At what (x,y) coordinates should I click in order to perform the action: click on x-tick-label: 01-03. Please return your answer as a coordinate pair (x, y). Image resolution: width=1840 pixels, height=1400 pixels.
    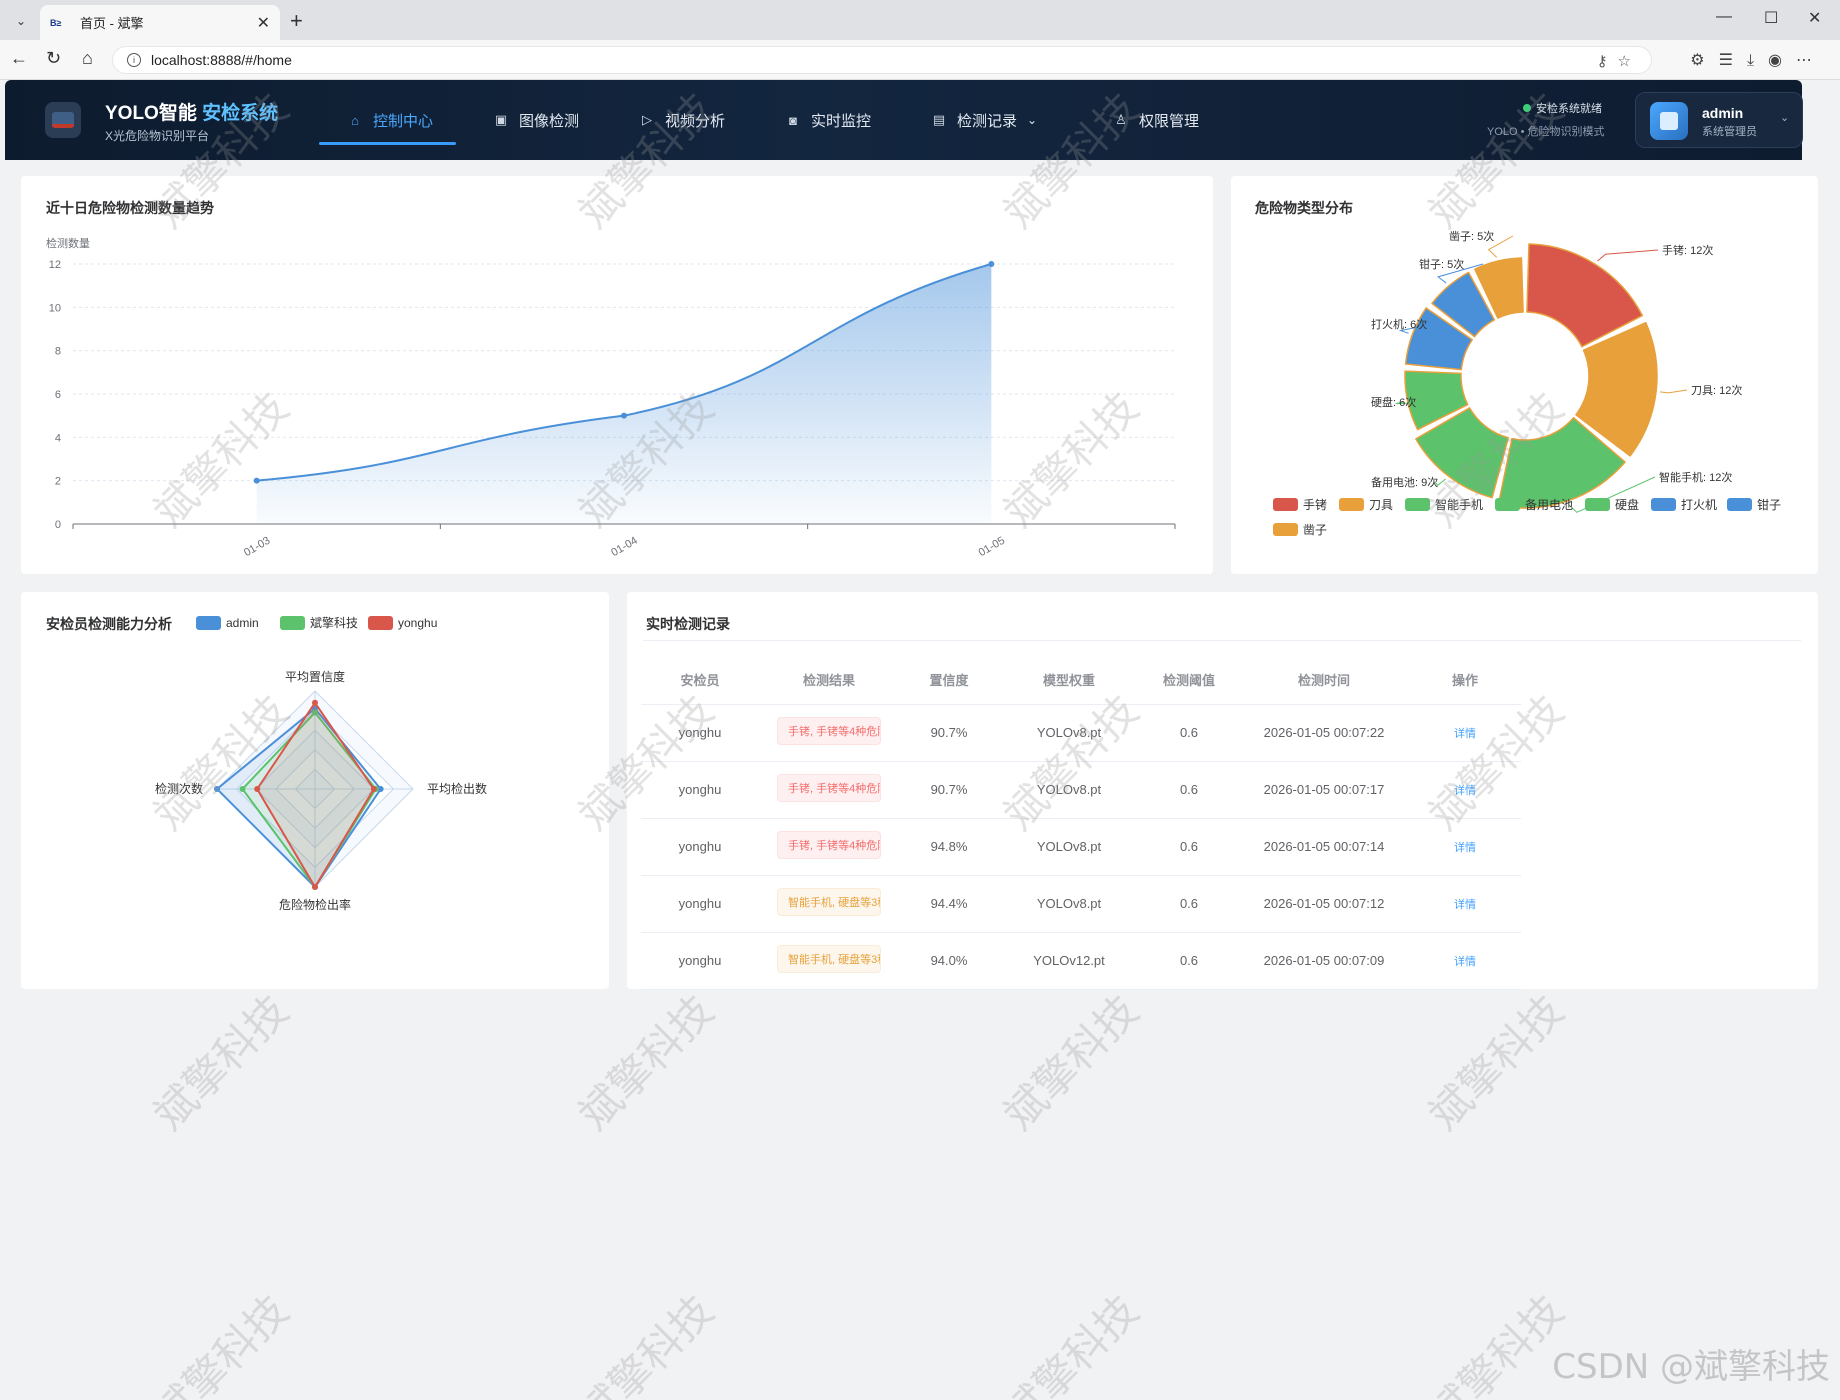
    Looking at the image, I should click on (257, 547).